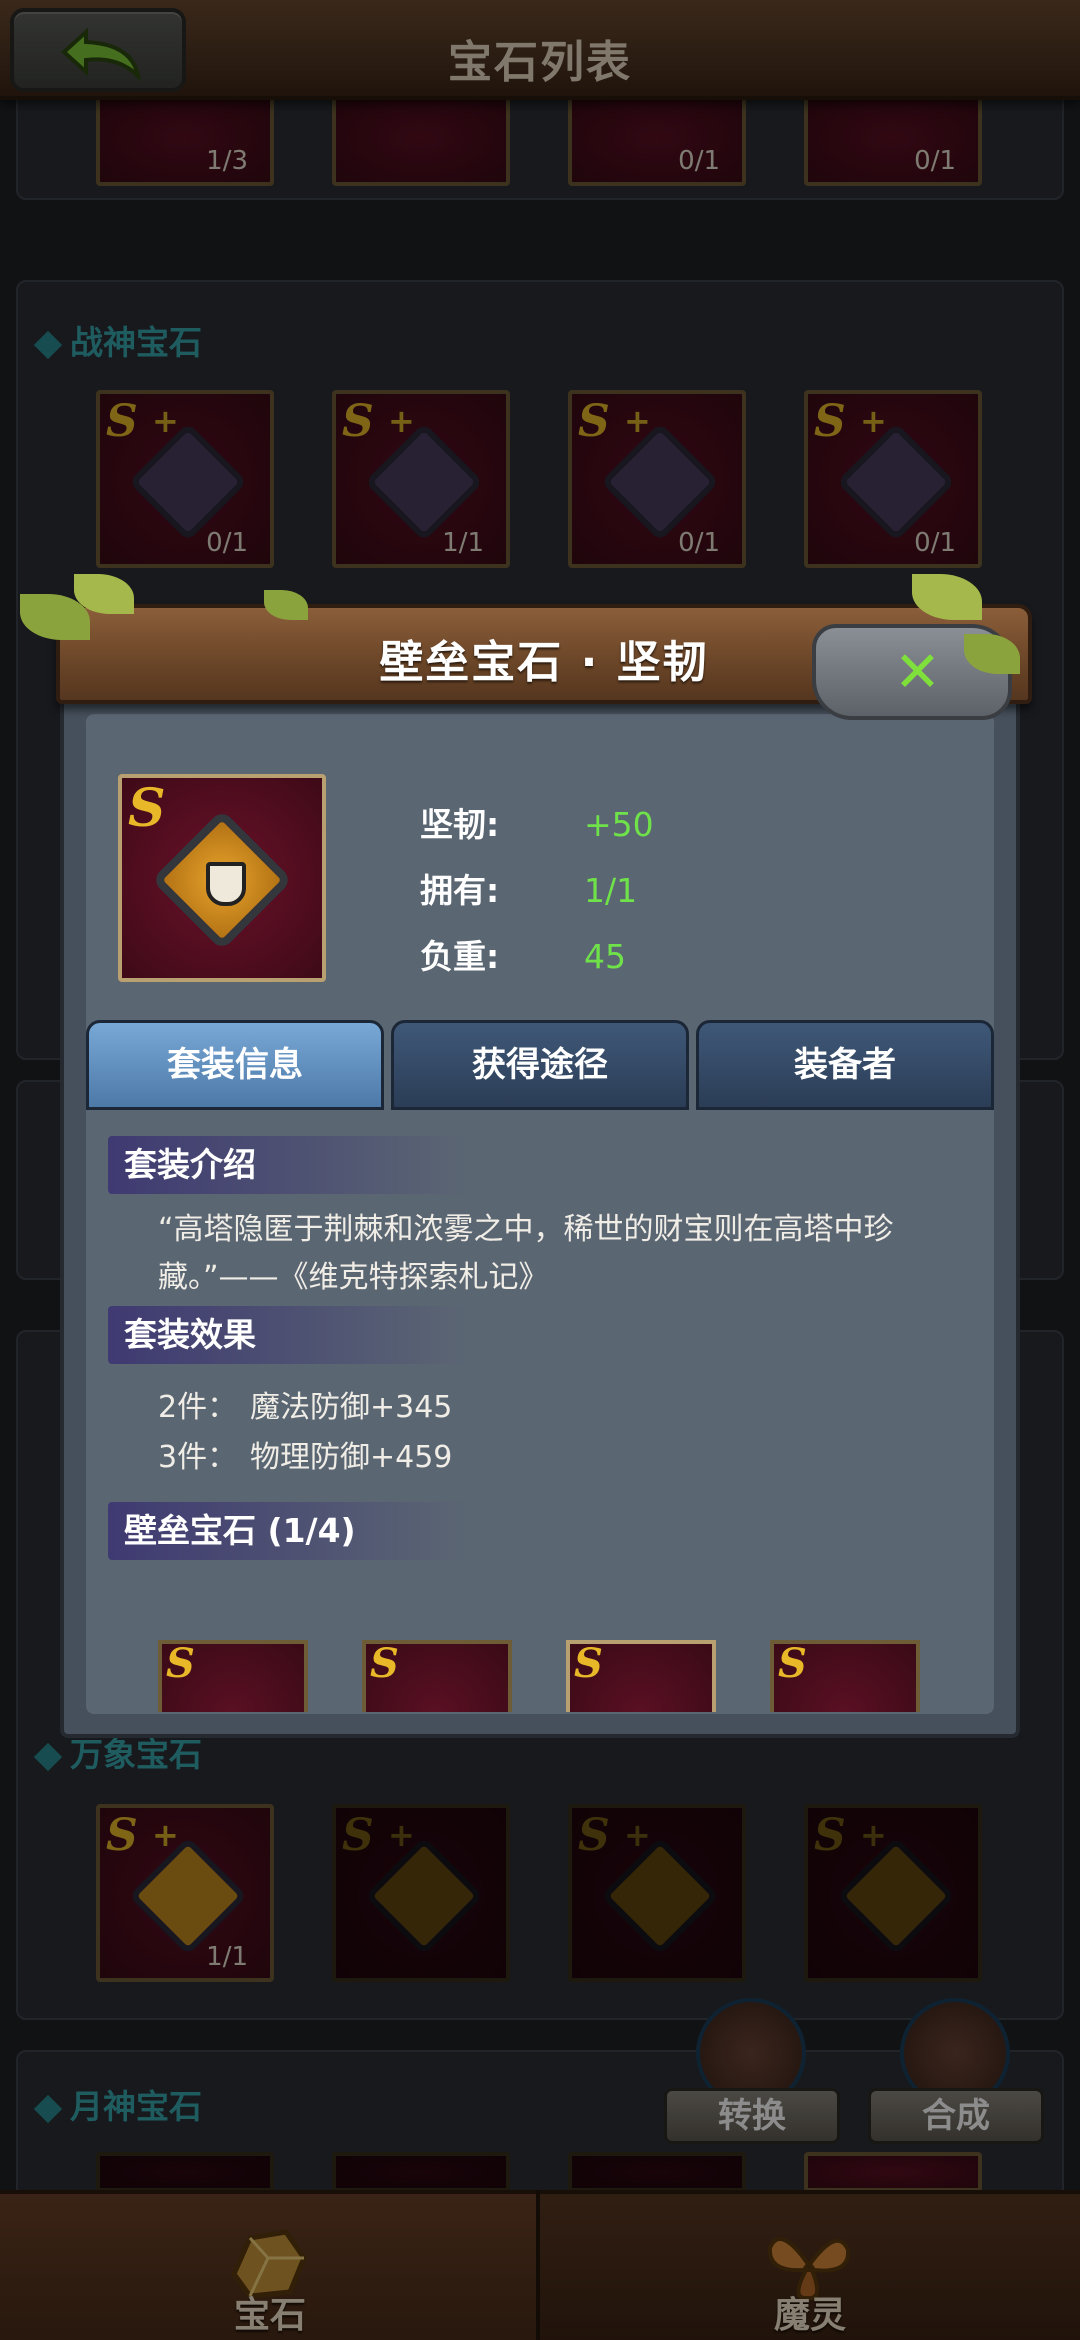 This screenshot has height=2340, width=1080. Describe the element at coordinates (605, 956) in the screenshot. I see `stat-value: 45` at that location.